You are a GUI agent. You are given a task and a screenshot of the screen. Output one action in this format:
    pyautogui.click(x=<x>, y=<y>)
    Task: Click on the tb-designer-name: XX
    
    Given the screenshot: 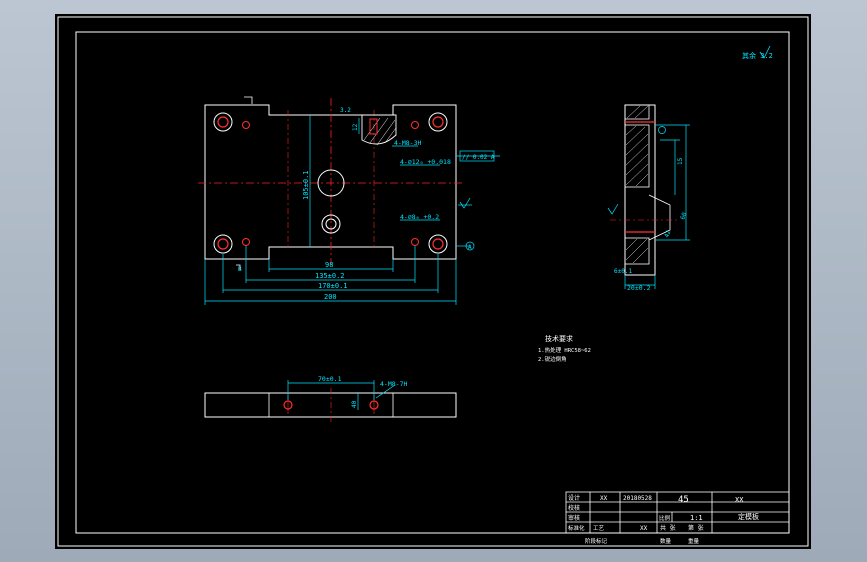 What is the action you would take?
    pyautogui.click(x=604, y=498)
    